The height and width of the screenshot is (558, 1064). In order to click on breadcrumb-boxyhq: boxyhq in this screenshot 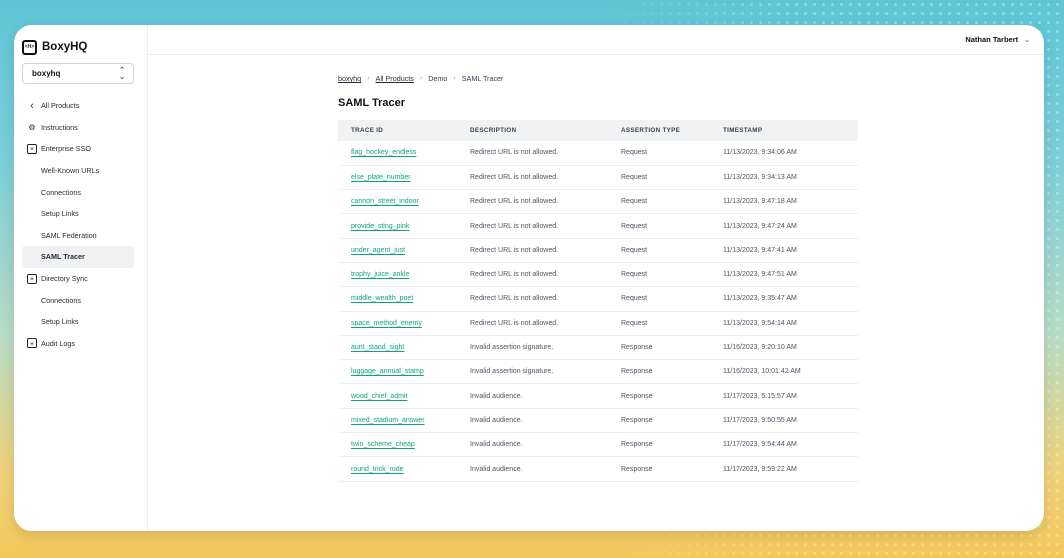, I will do `click(349, 78)`.